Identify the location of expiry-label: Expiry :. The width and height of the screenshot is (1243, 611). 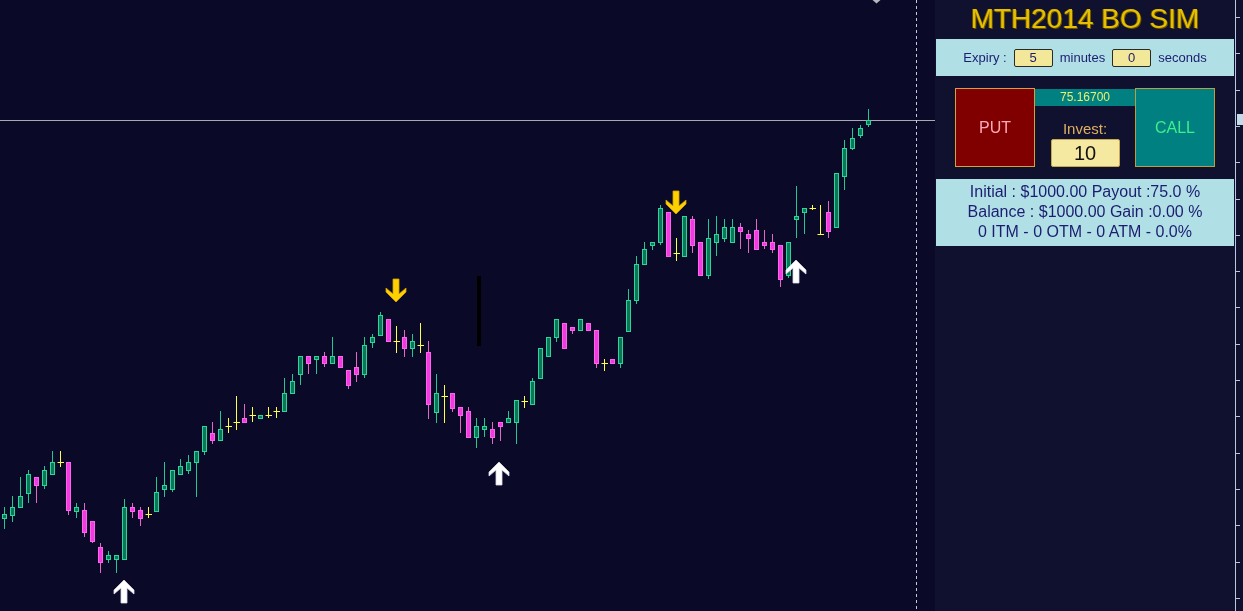
(985, 57).